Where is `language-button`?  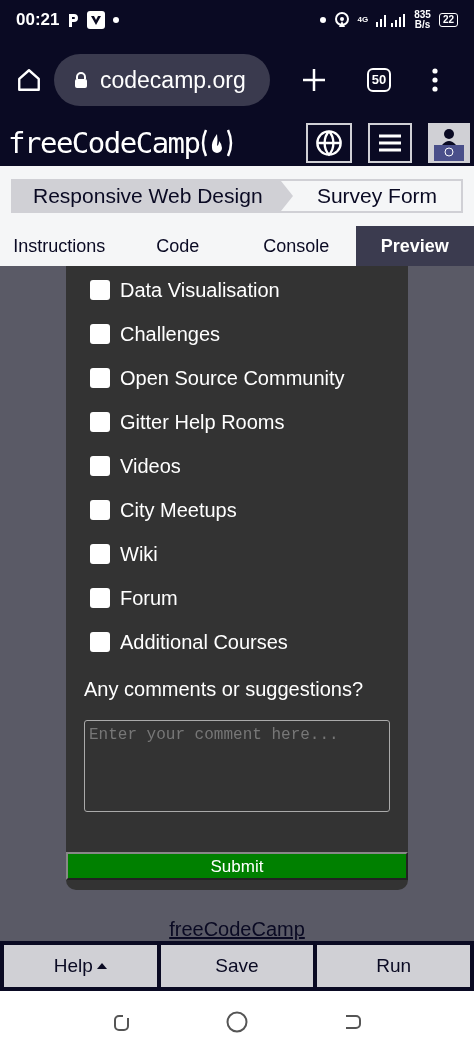
language-button is located at coordinates (329, 143).